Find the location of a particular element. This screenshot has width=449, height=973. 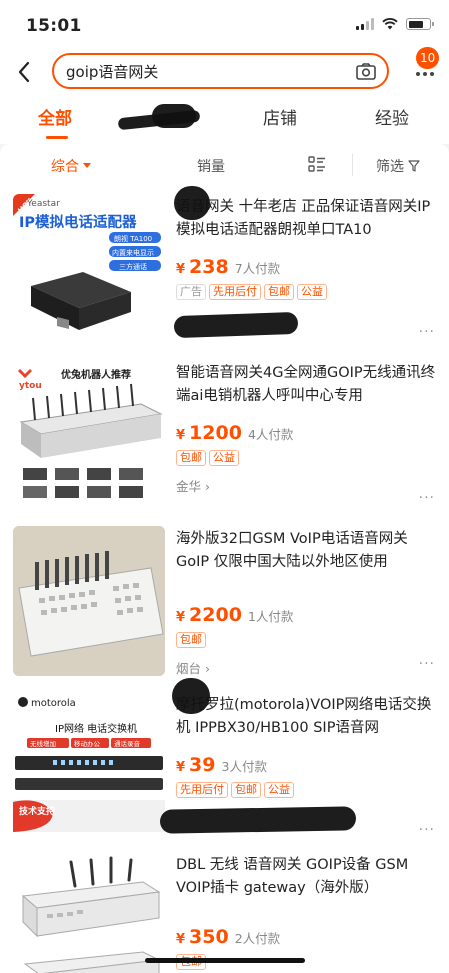

tag-list: 包邮 公益 is located at coordinates (307, 458).